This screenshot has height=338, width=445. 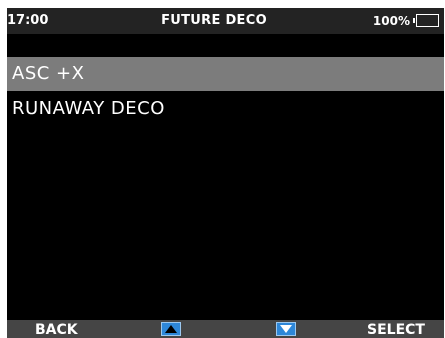 I want to click on select-button: SELECT, so click(x=396, y=330).